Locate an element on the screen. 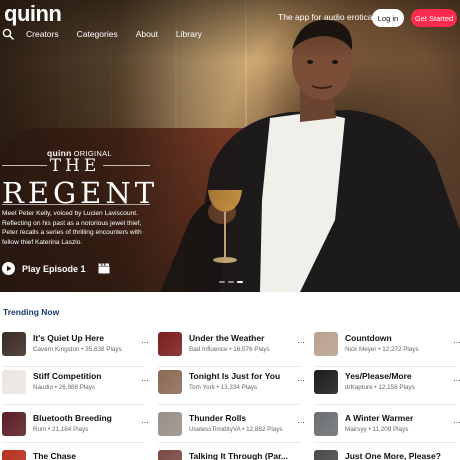 This screenshot has width=460, height=460. get-started-button: Get Started is located at coordinates (434, 18).